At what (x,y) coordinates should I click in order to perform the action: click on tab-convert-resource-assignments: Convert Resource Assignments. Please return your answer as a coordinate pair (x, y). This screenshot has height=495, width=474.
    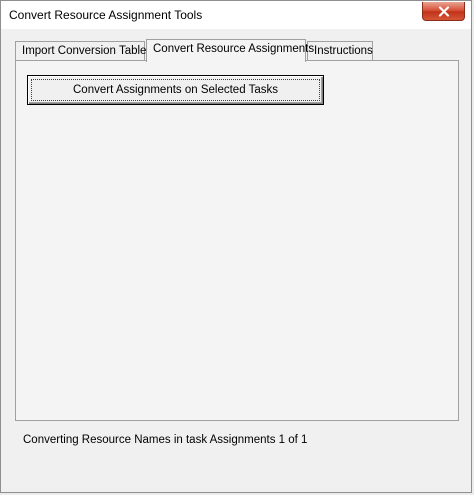
    Looking at the image, I should click on (230, 50).